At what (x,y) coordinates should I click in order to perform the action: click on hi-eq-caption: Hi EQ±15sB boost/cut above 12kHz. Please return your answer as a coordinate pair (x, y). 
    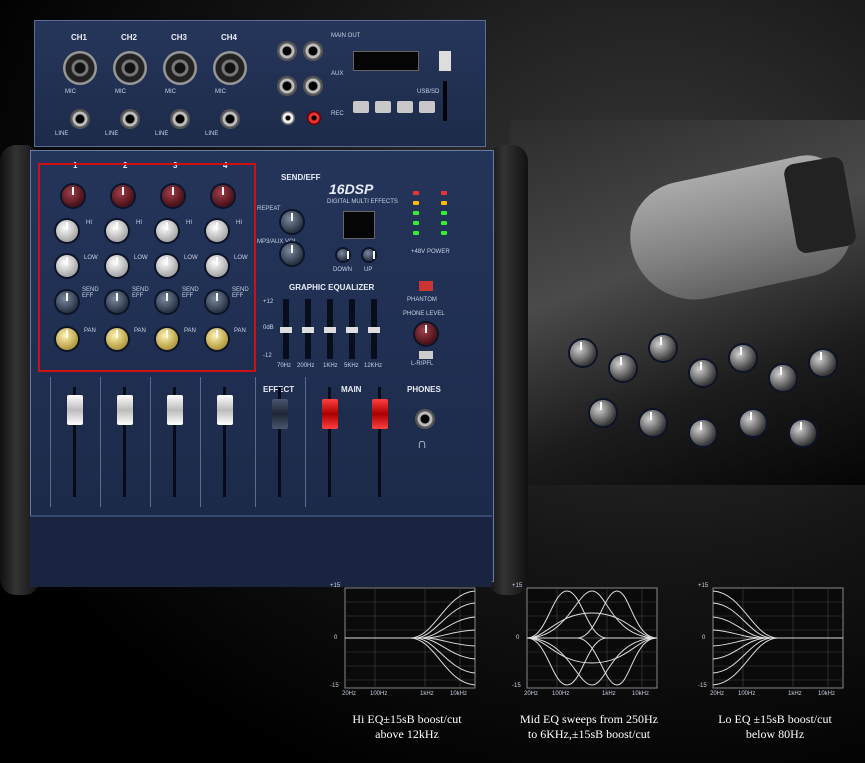
    Looking at the image, I should click on (407, 727).